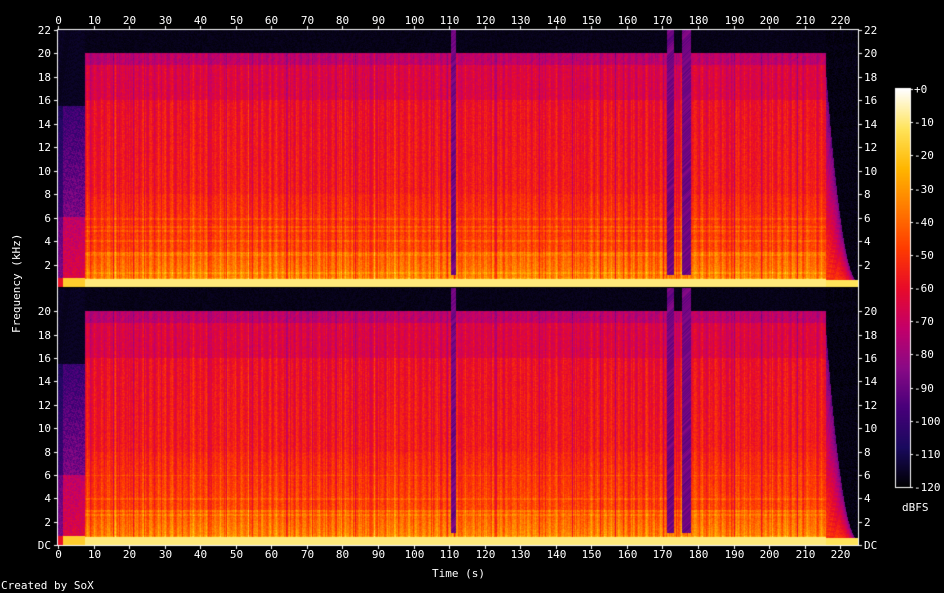 This screenshot has width=944, height=593. Describe the element at coordinates (449, 20) in the screenshot. I see `x-tick-label-top: 110` at that location.